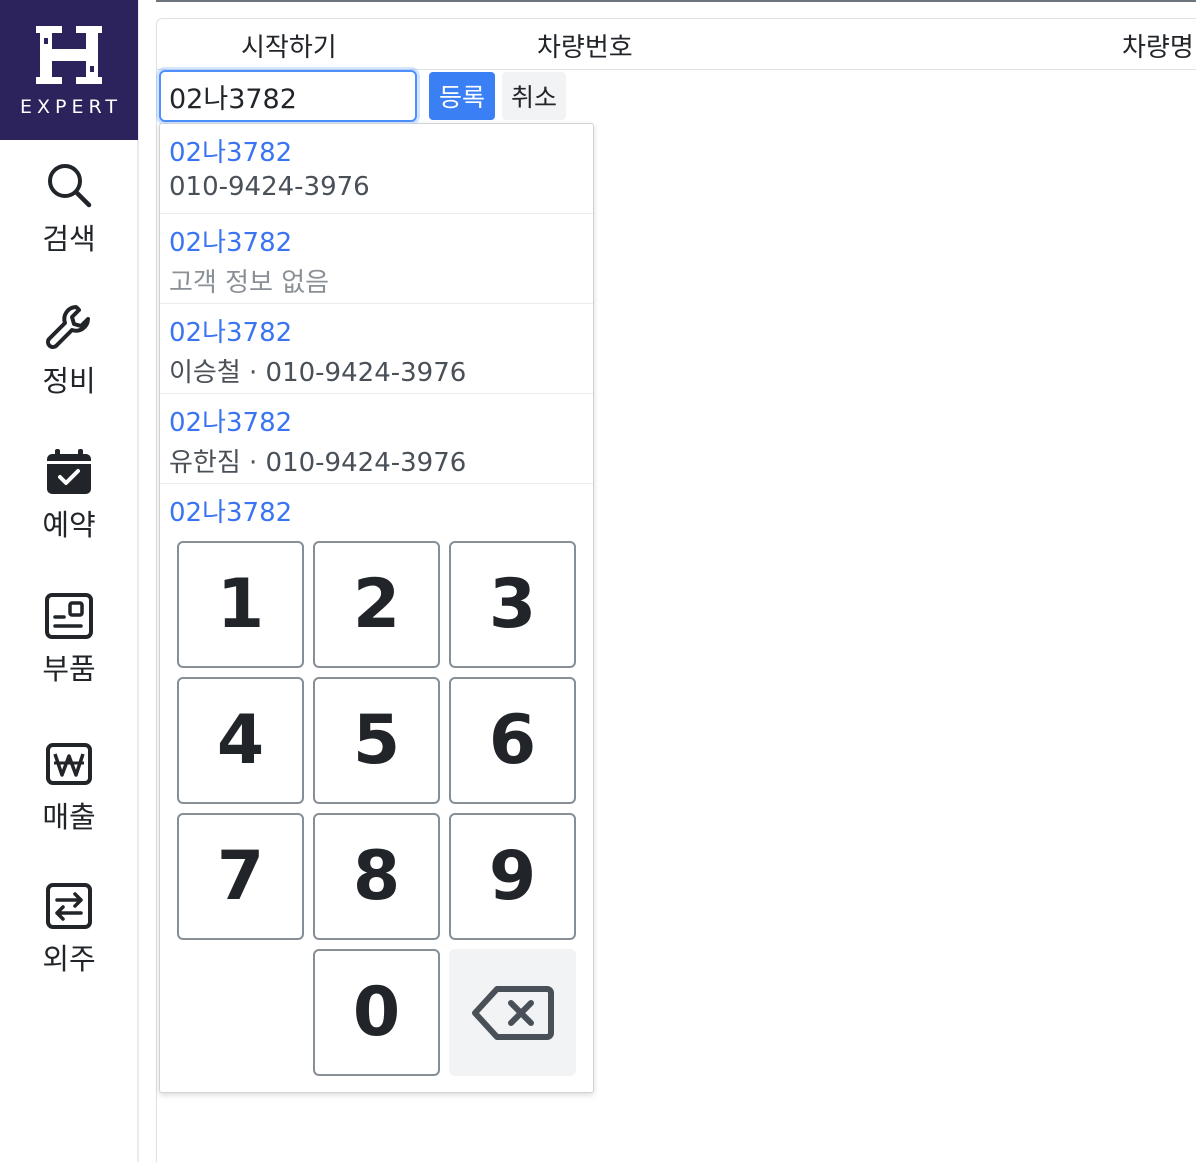  Describe the element at coordinates (376, 509) in the screenshot. I see `suggestion-item: 02나3782` at that location.